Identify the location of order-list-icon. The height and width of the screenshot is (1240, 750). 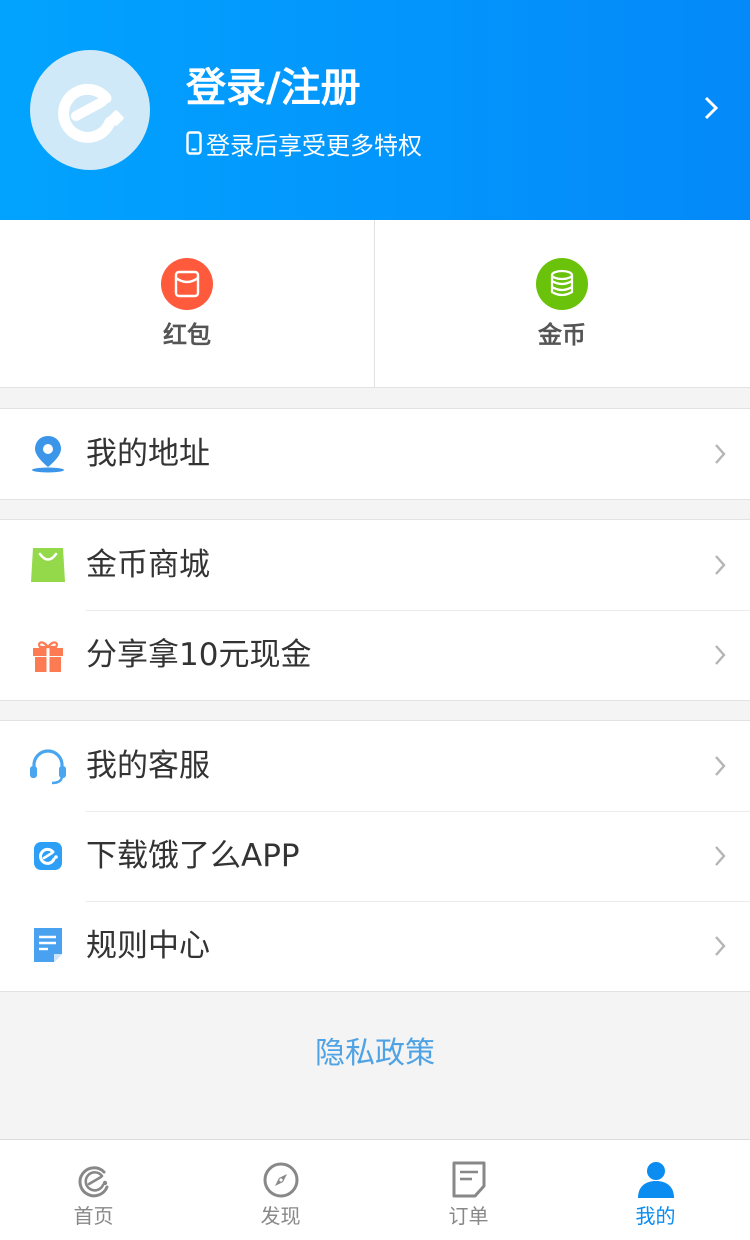
(469, 1180).